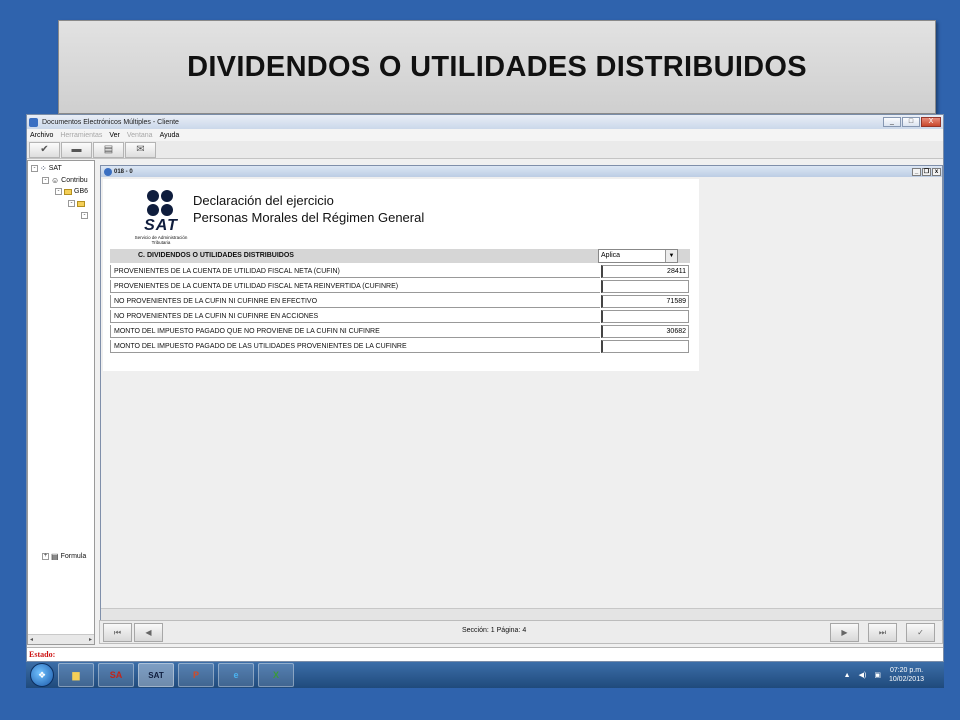 This screenshot has width=960, height=720. What do you see at coordinates (892, 122) in the screenshot?
I see `minimize-button: _` at bounding box center [892, 122].